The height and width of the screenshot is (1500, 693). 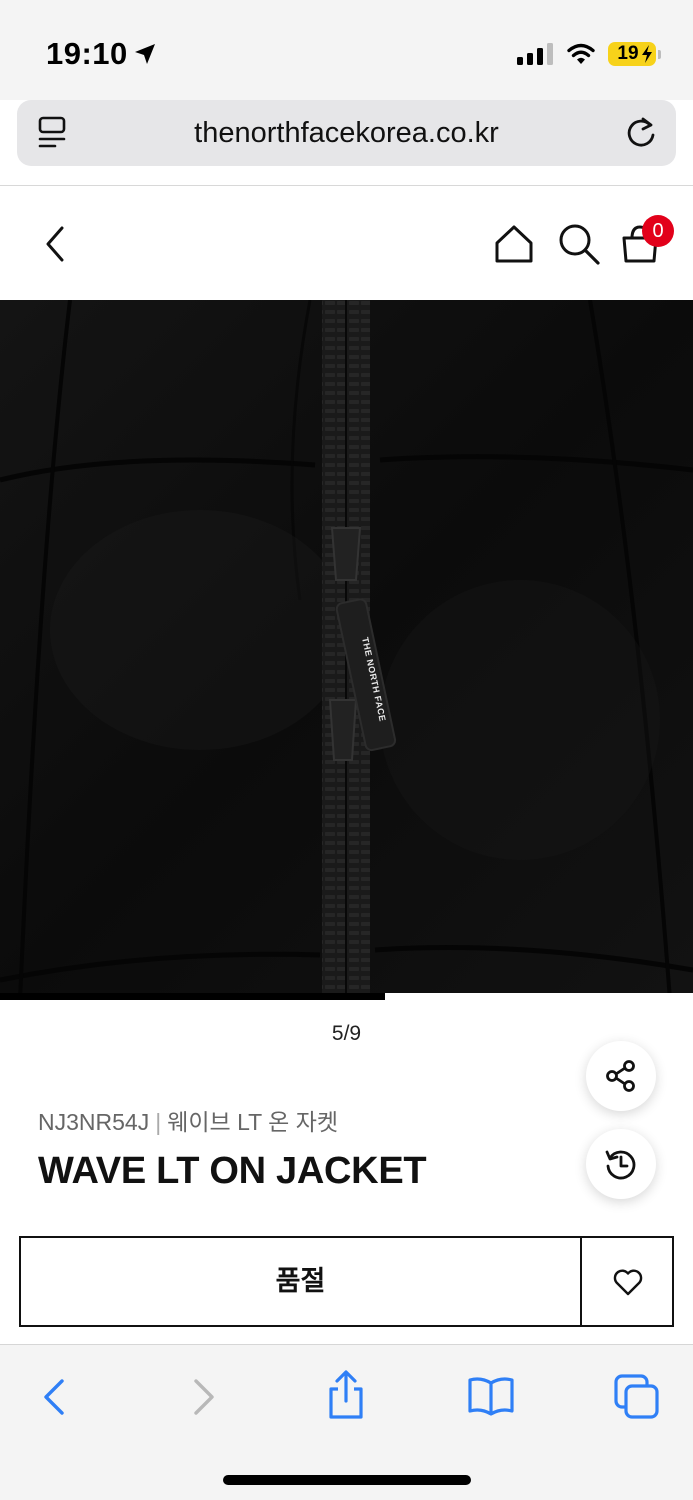 What do you see at coordinates (56, 244) in the screenshot?
I see `back-chevron-icon` at bounding box center [56, 244].